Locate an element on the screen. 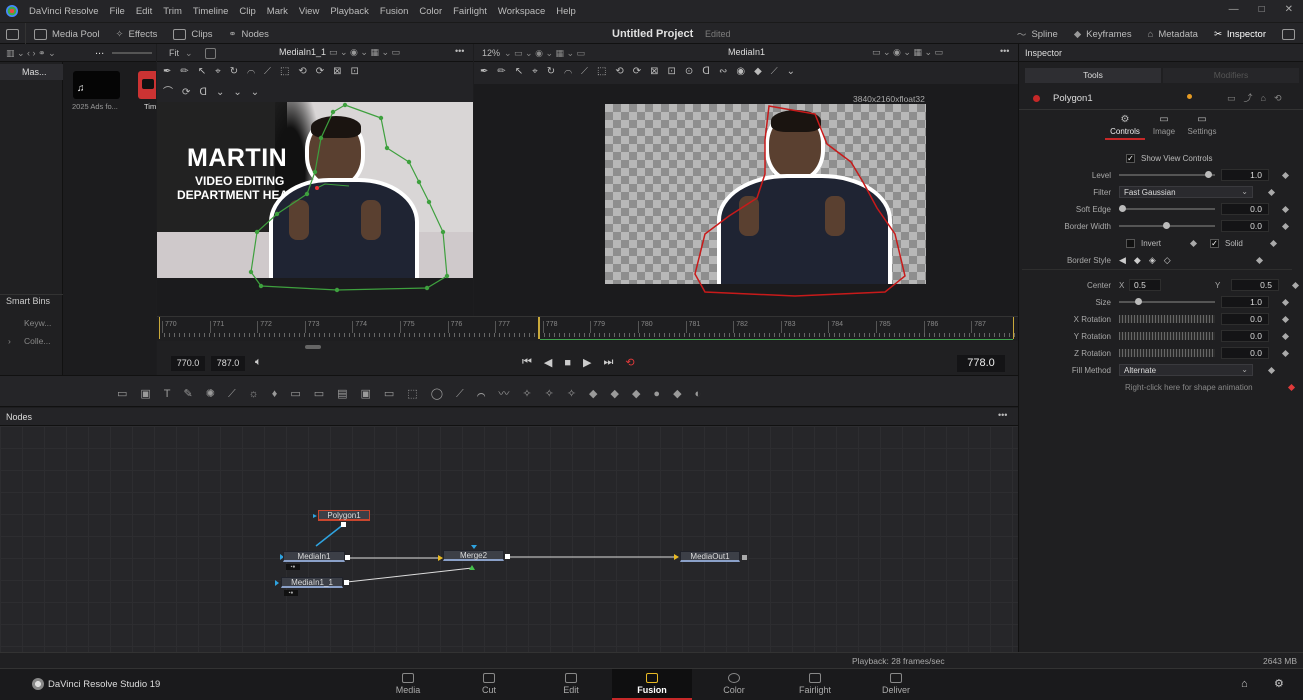 This screenshot has width=1303, height=700. tab-modifiers: Modifiers is located at coordinates (1231, 75).